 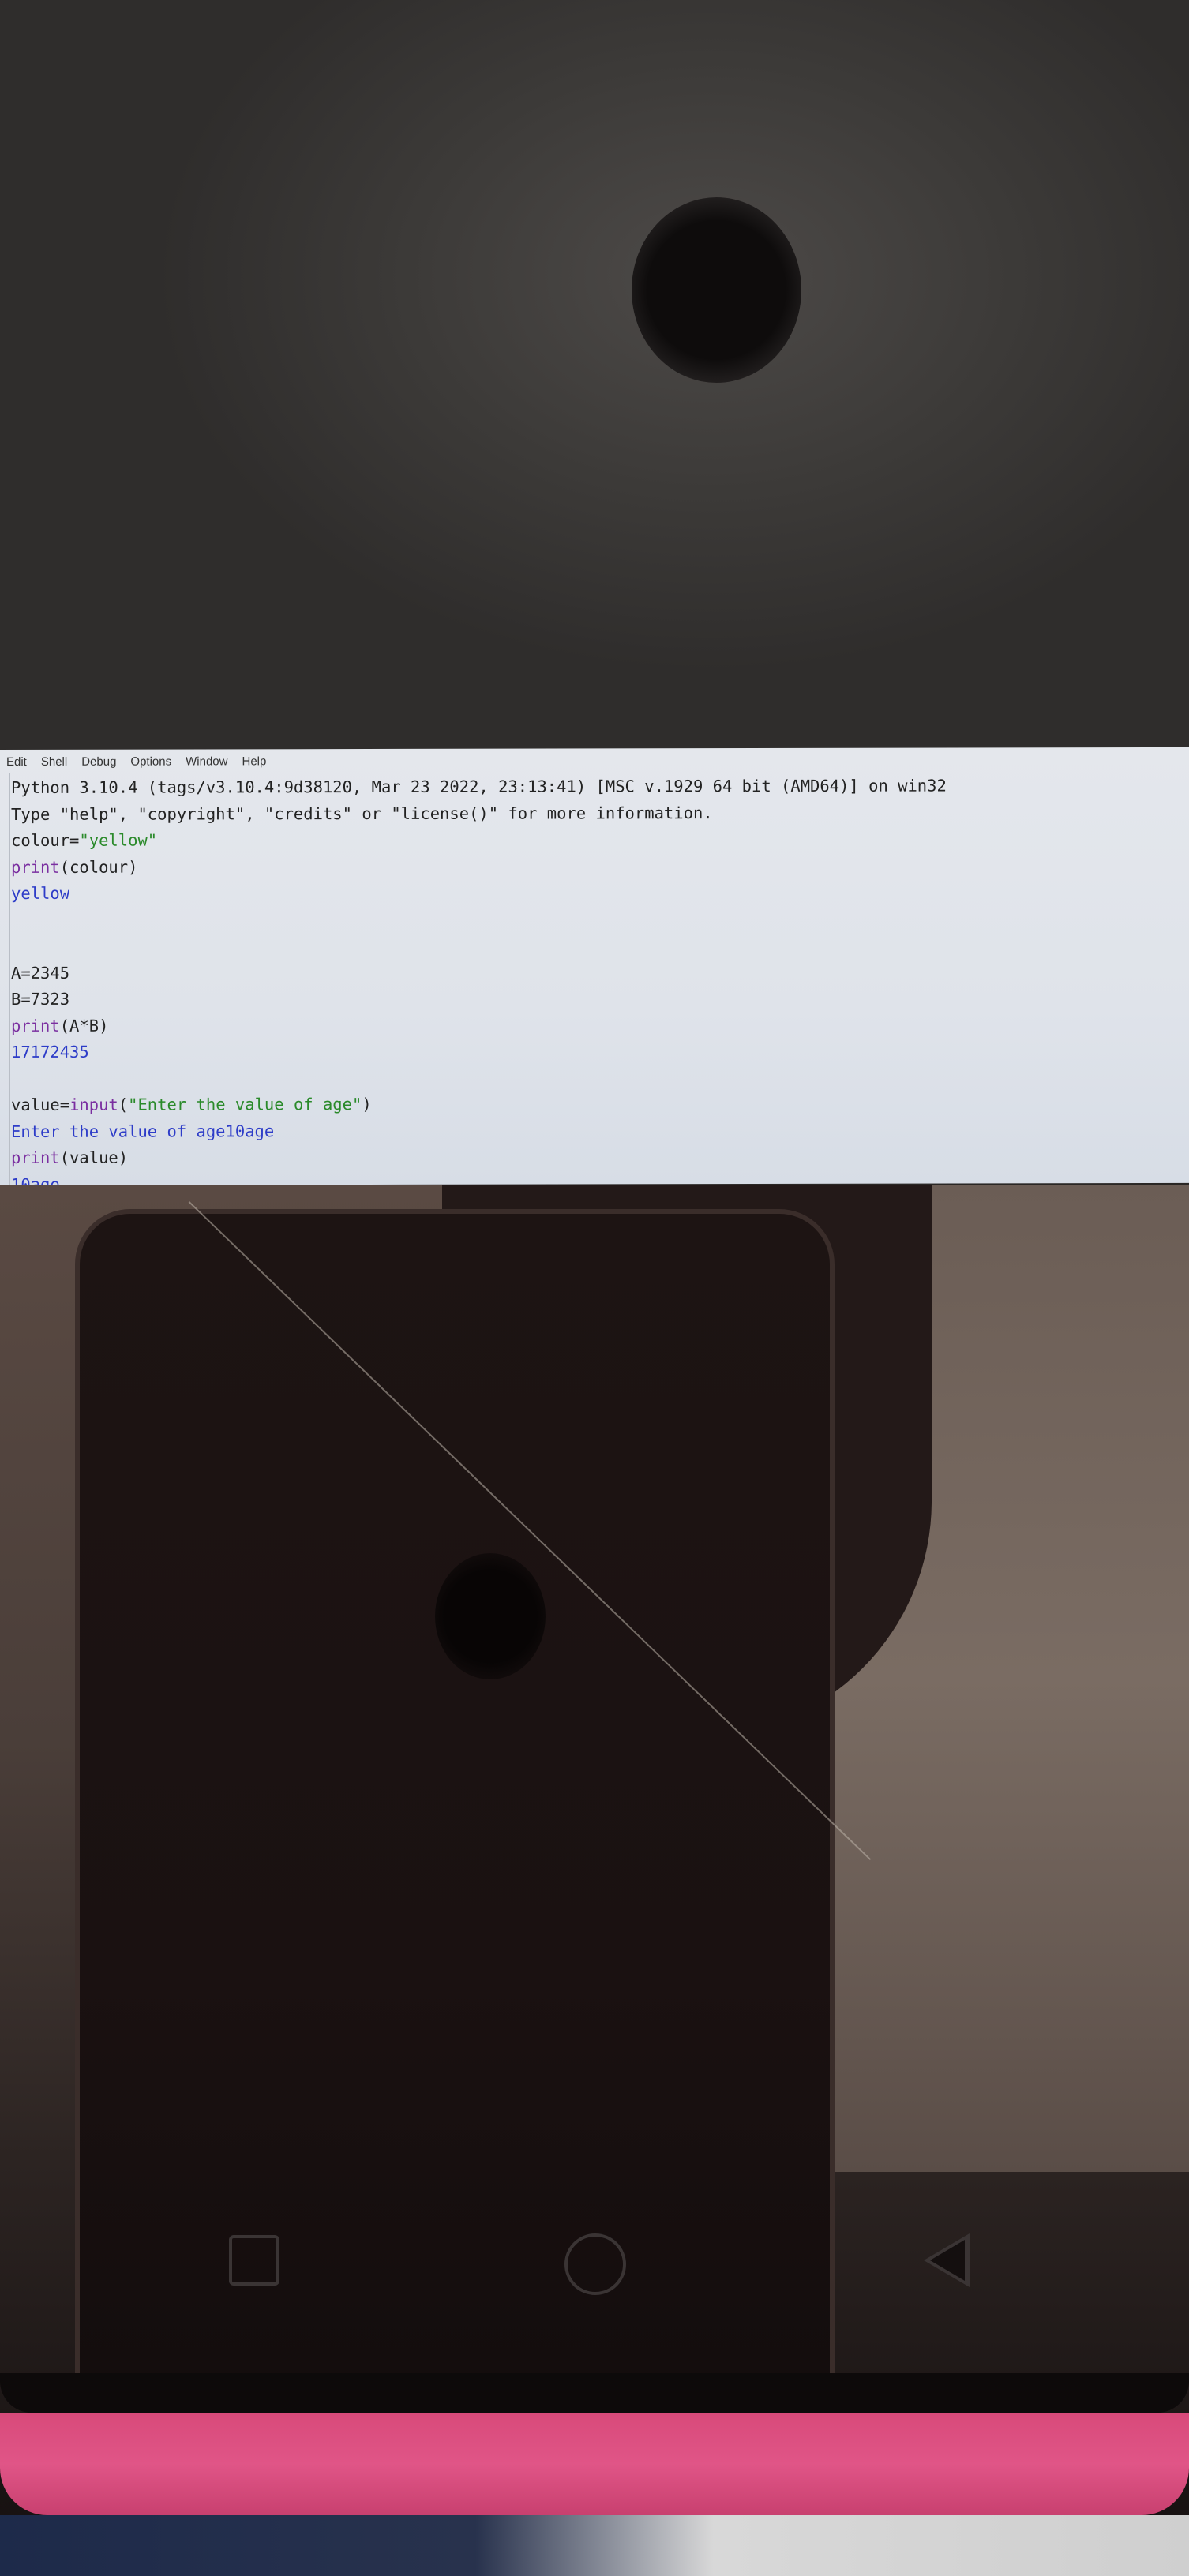 I want to click on menu-bar: Edit Shell Debug Options Window Help, so click(x=594, y=760).